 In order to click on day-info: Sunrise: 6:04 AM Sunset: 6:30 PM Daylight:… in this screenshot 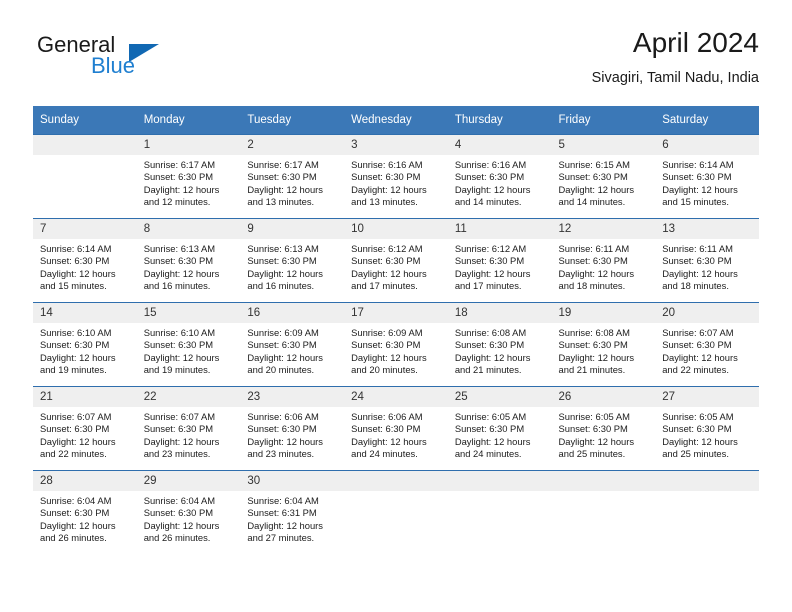, I will do `click(189, 518)`.